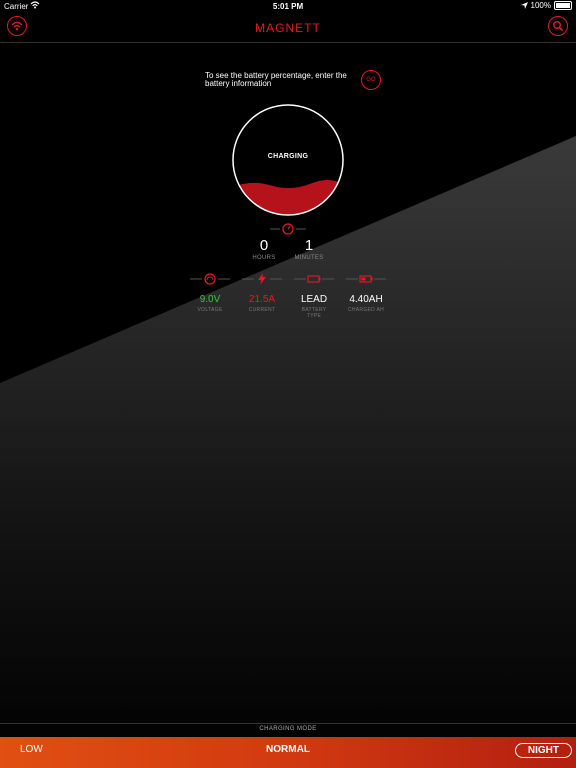 Image resolution: width=576 pixels, height=768 pixels. I want to click on timer-icon, so click(288, 229).